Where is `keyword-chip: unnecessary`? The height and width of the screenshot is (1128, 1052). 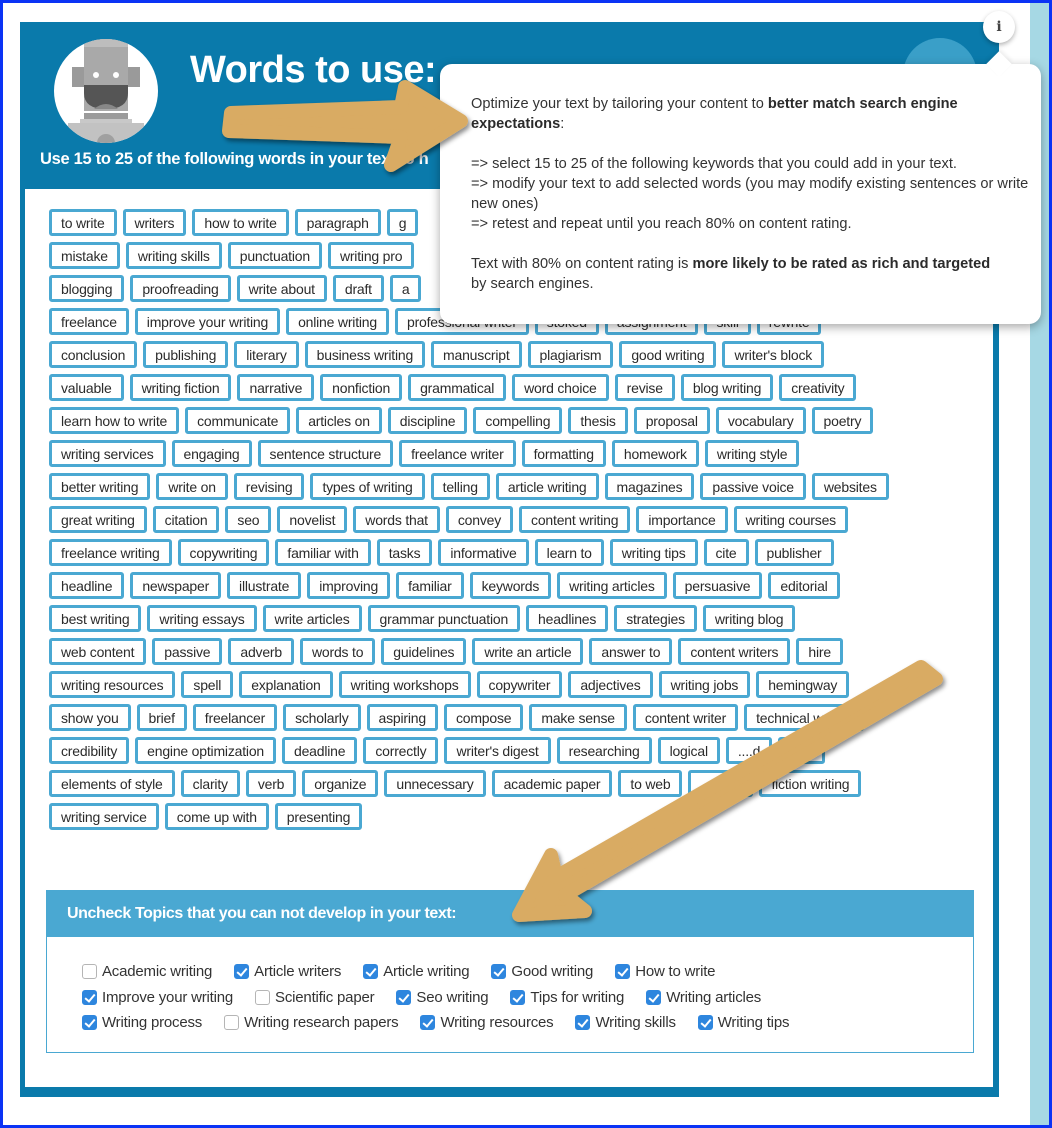 keyword-chip: unnecessary is located at coordinates (435, 783).